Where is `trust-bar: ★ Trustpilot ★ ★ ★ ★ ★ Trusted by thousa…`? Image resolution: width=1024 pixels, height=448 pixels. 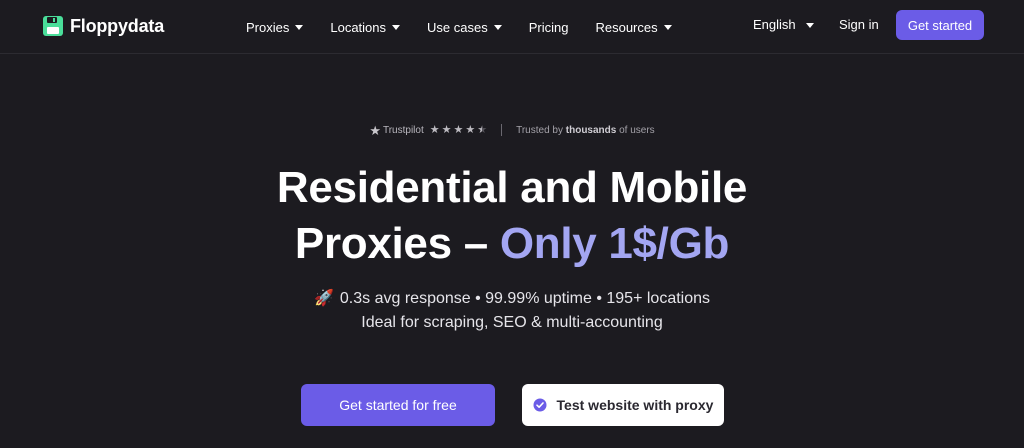 trust-bar: ★ Trustpilot ★ ★ ★ ★ ★ Trusted by thousa… is located at coordinates (512, 130).